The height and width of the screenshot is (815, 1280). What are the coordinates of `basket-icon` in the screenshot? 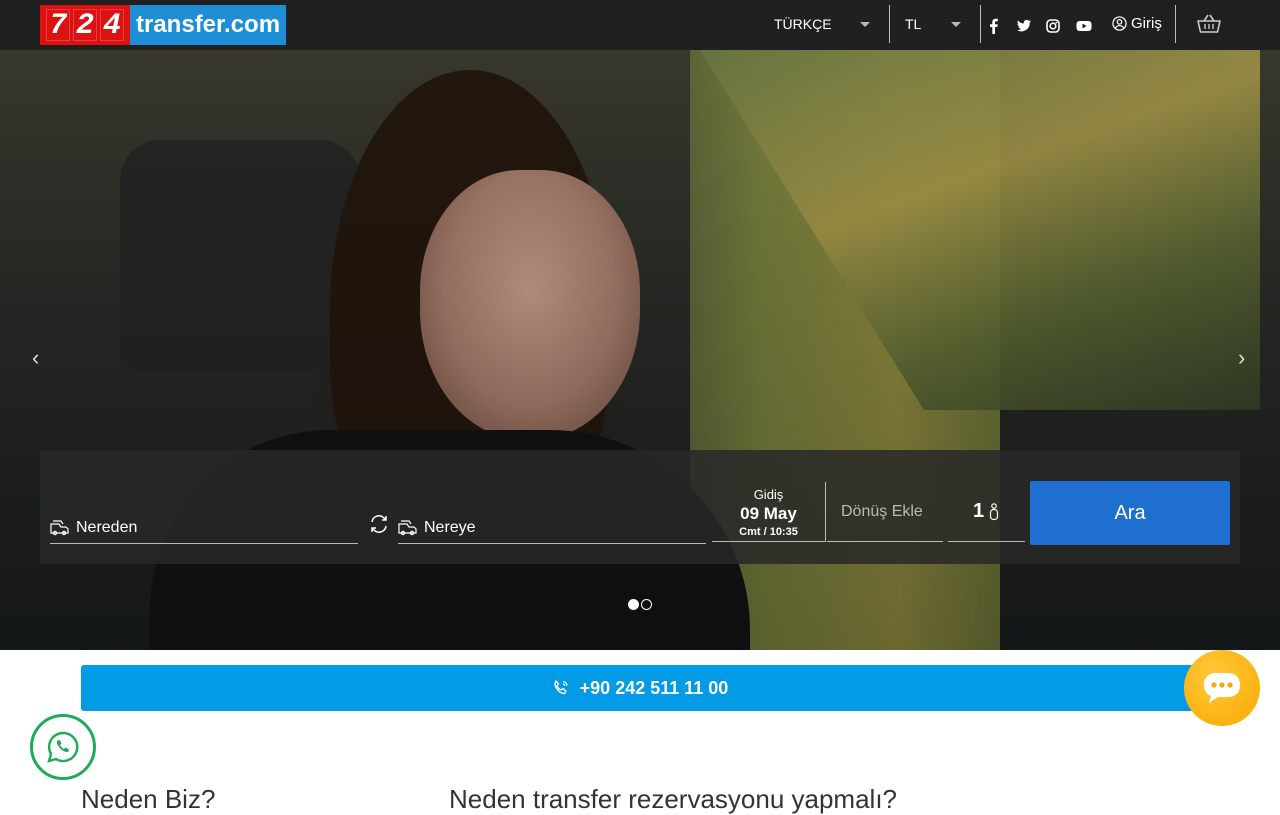 It's located at (1209, 24).